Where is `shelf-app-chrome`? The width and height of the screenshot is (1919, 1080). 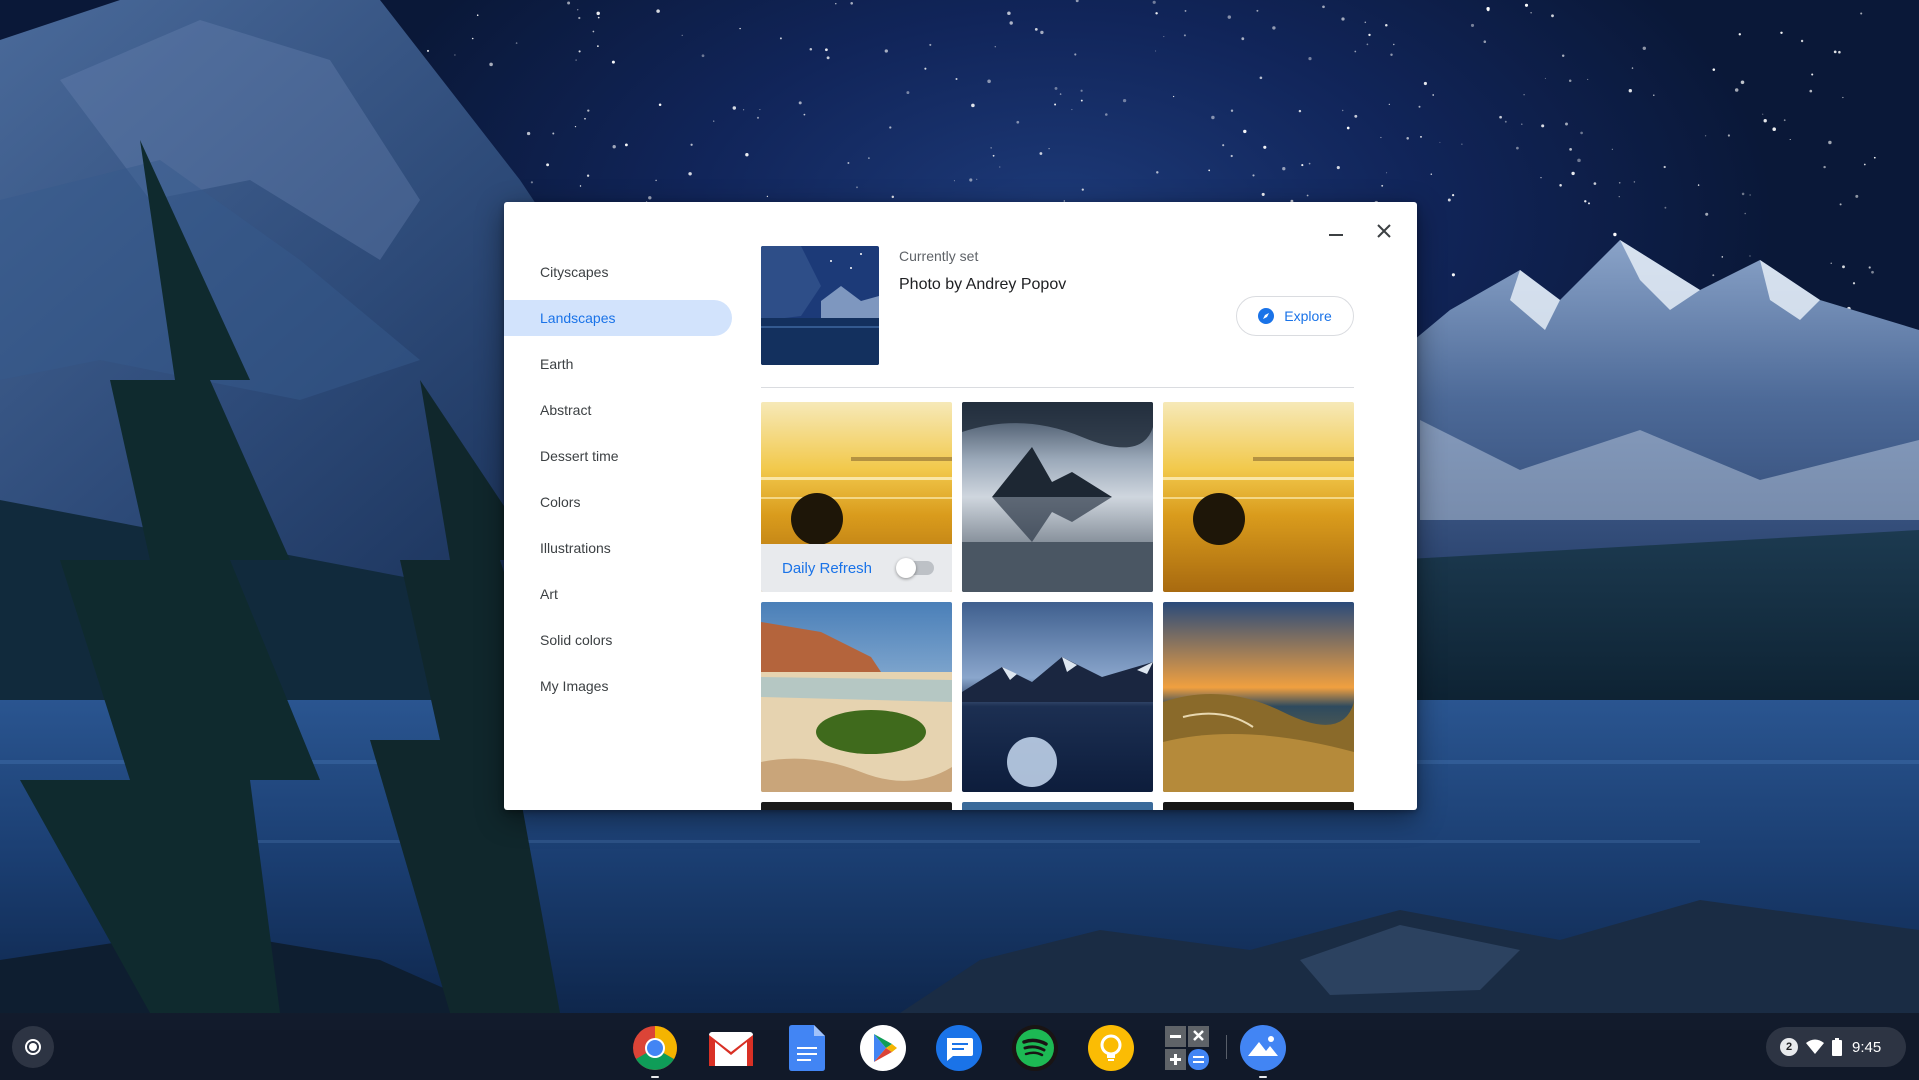 shelf-app-chrome is located at coordinates (655, 1050).